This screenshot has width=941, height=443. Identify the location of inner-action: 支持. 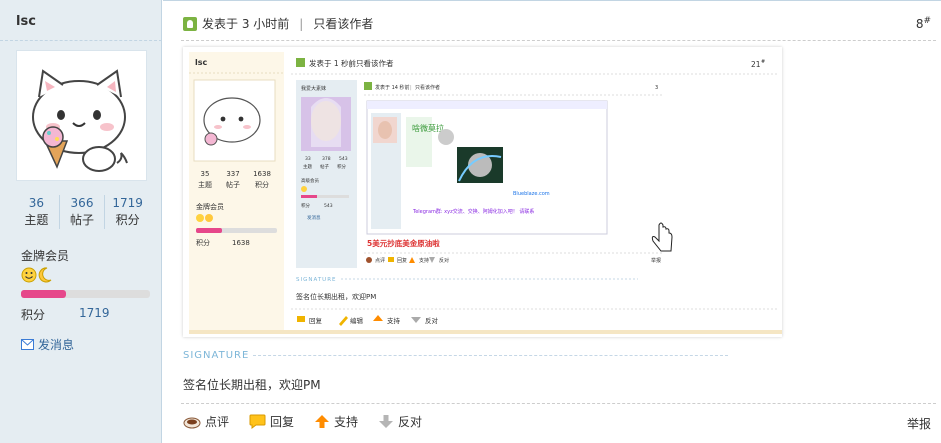
(424, 260).